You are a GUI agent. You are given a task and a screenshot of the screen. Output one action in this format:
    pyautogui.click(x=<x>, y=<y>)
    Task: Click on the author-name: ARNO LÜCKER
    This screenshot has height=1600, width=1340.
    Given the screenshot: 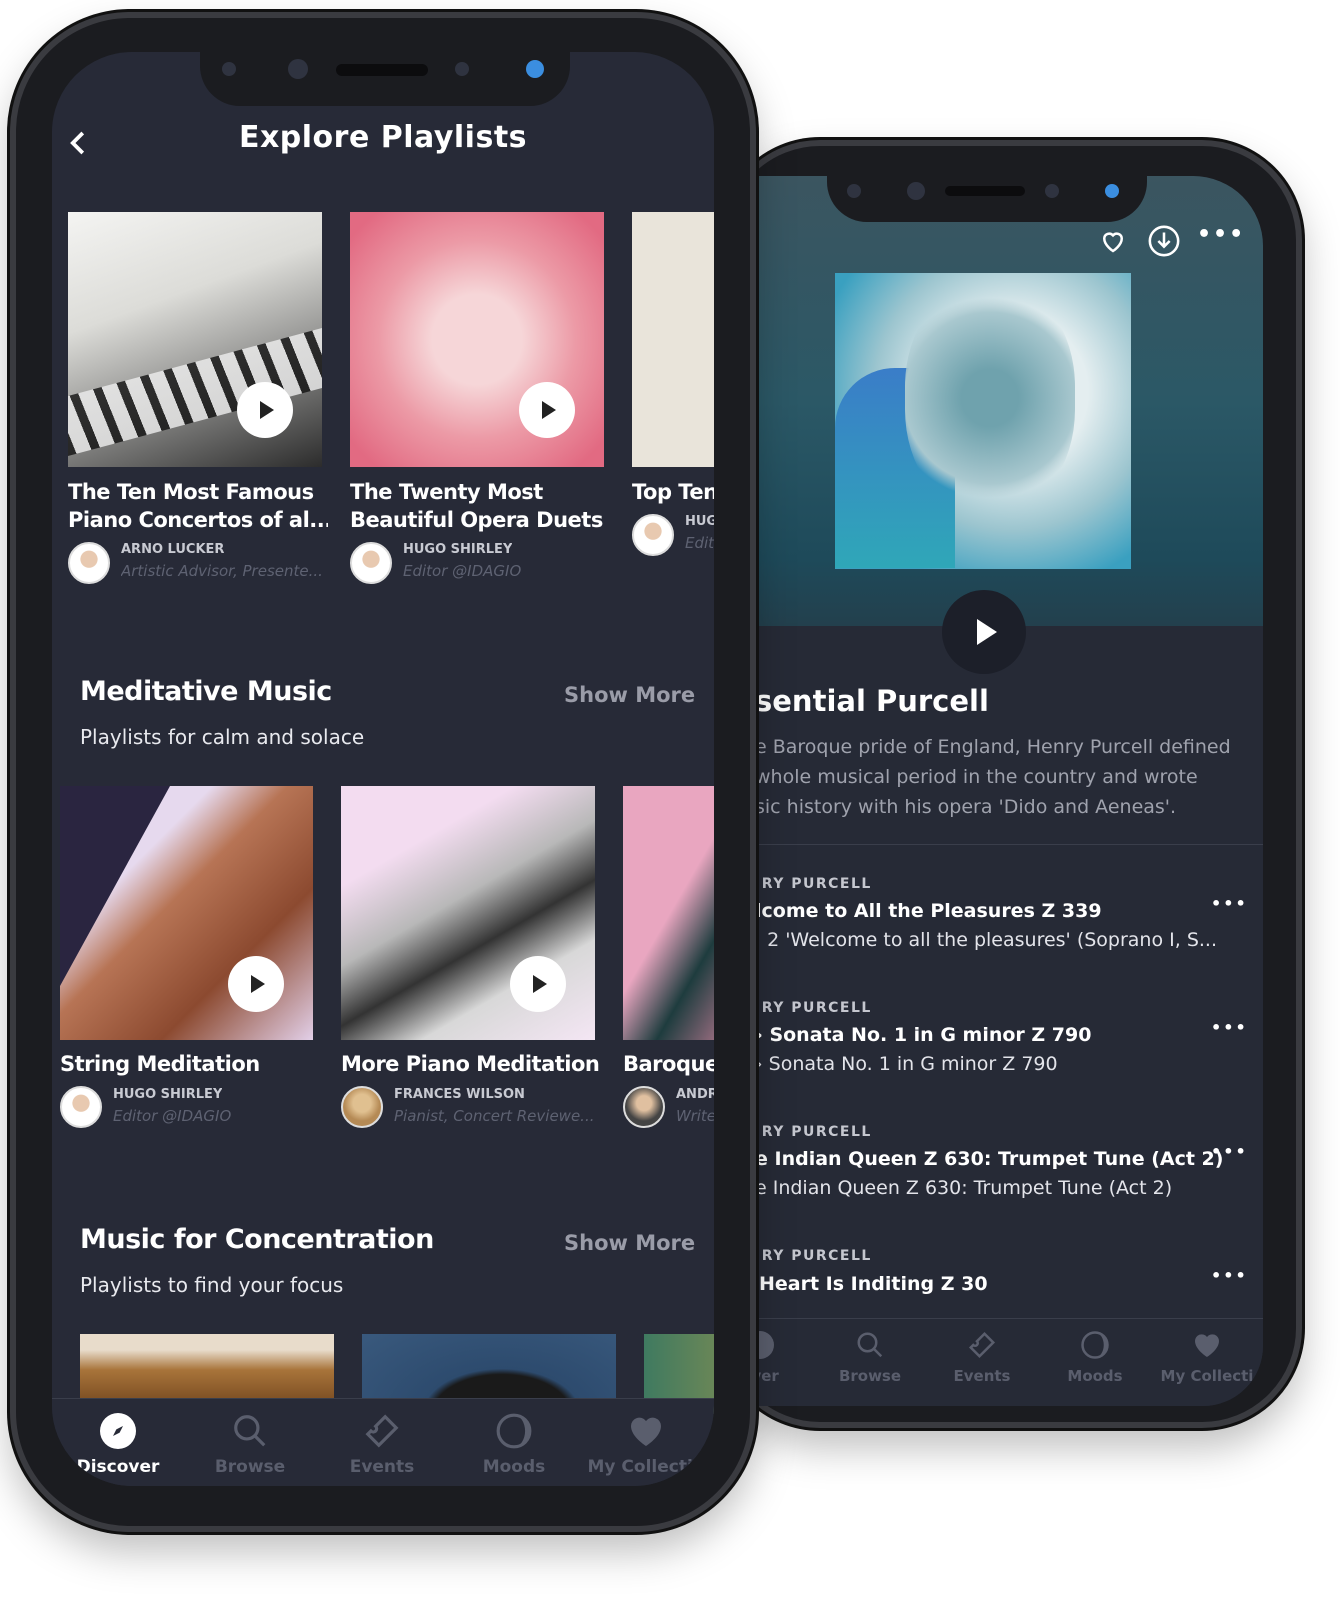 What is the action you would take?
    pyautogui.click(x=173, y=549)
    